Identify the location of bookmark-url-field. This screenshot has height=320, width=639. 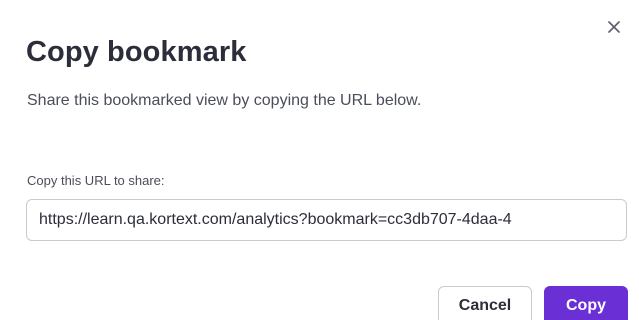
(326, 220).